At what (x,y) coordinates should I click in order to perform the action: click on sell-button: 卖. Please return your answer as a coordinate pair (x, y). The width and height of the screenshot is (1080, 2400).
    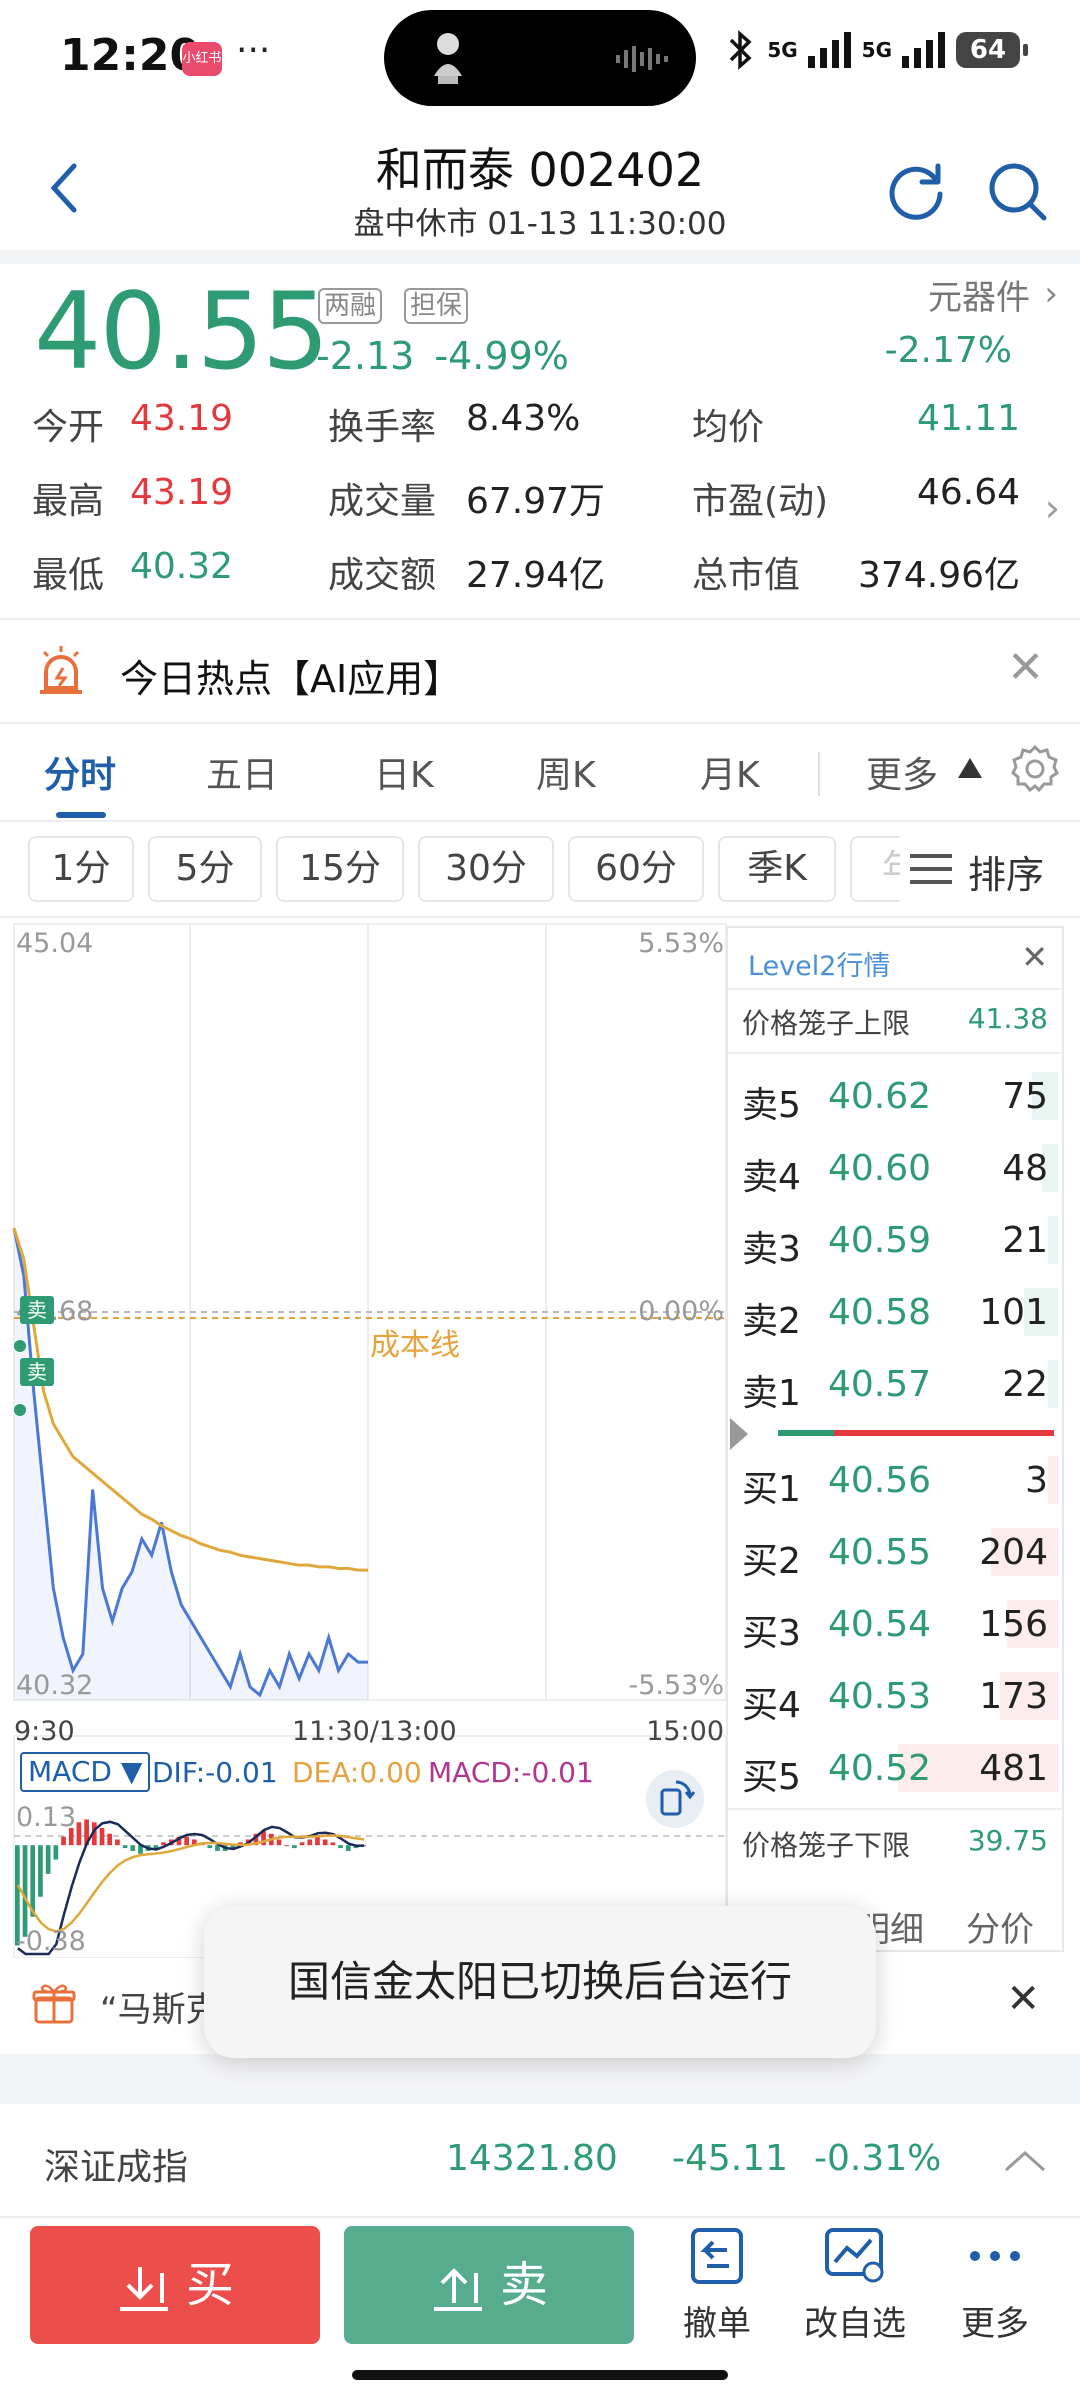
    Looking at the image, I should click on (489, 2285).